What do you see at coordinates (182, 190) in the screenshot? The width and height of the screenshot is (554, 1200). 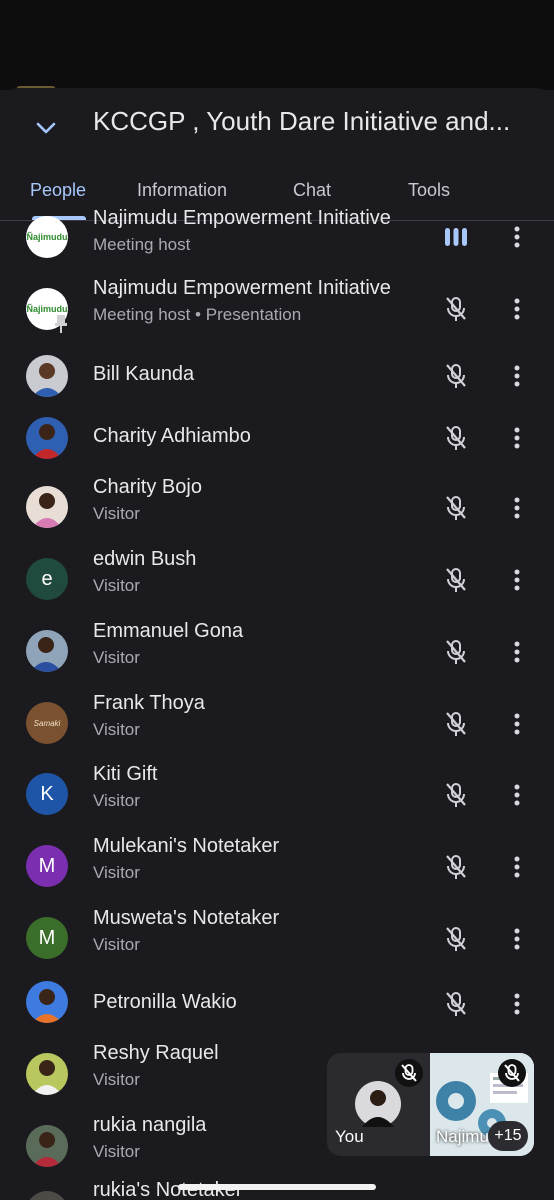 I see `tab-information: Information` at bounding box center [182, 190].